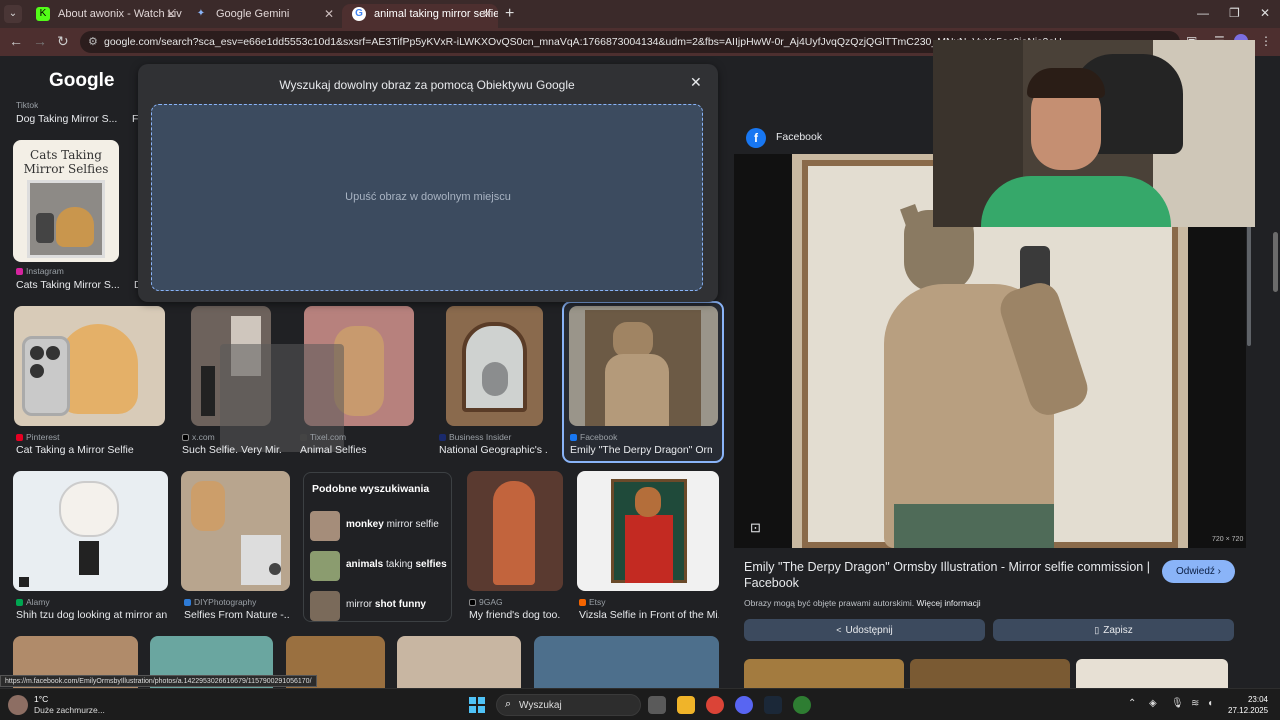  I want to click on save-button: ▯ Zapisz, so click(1113, 630).